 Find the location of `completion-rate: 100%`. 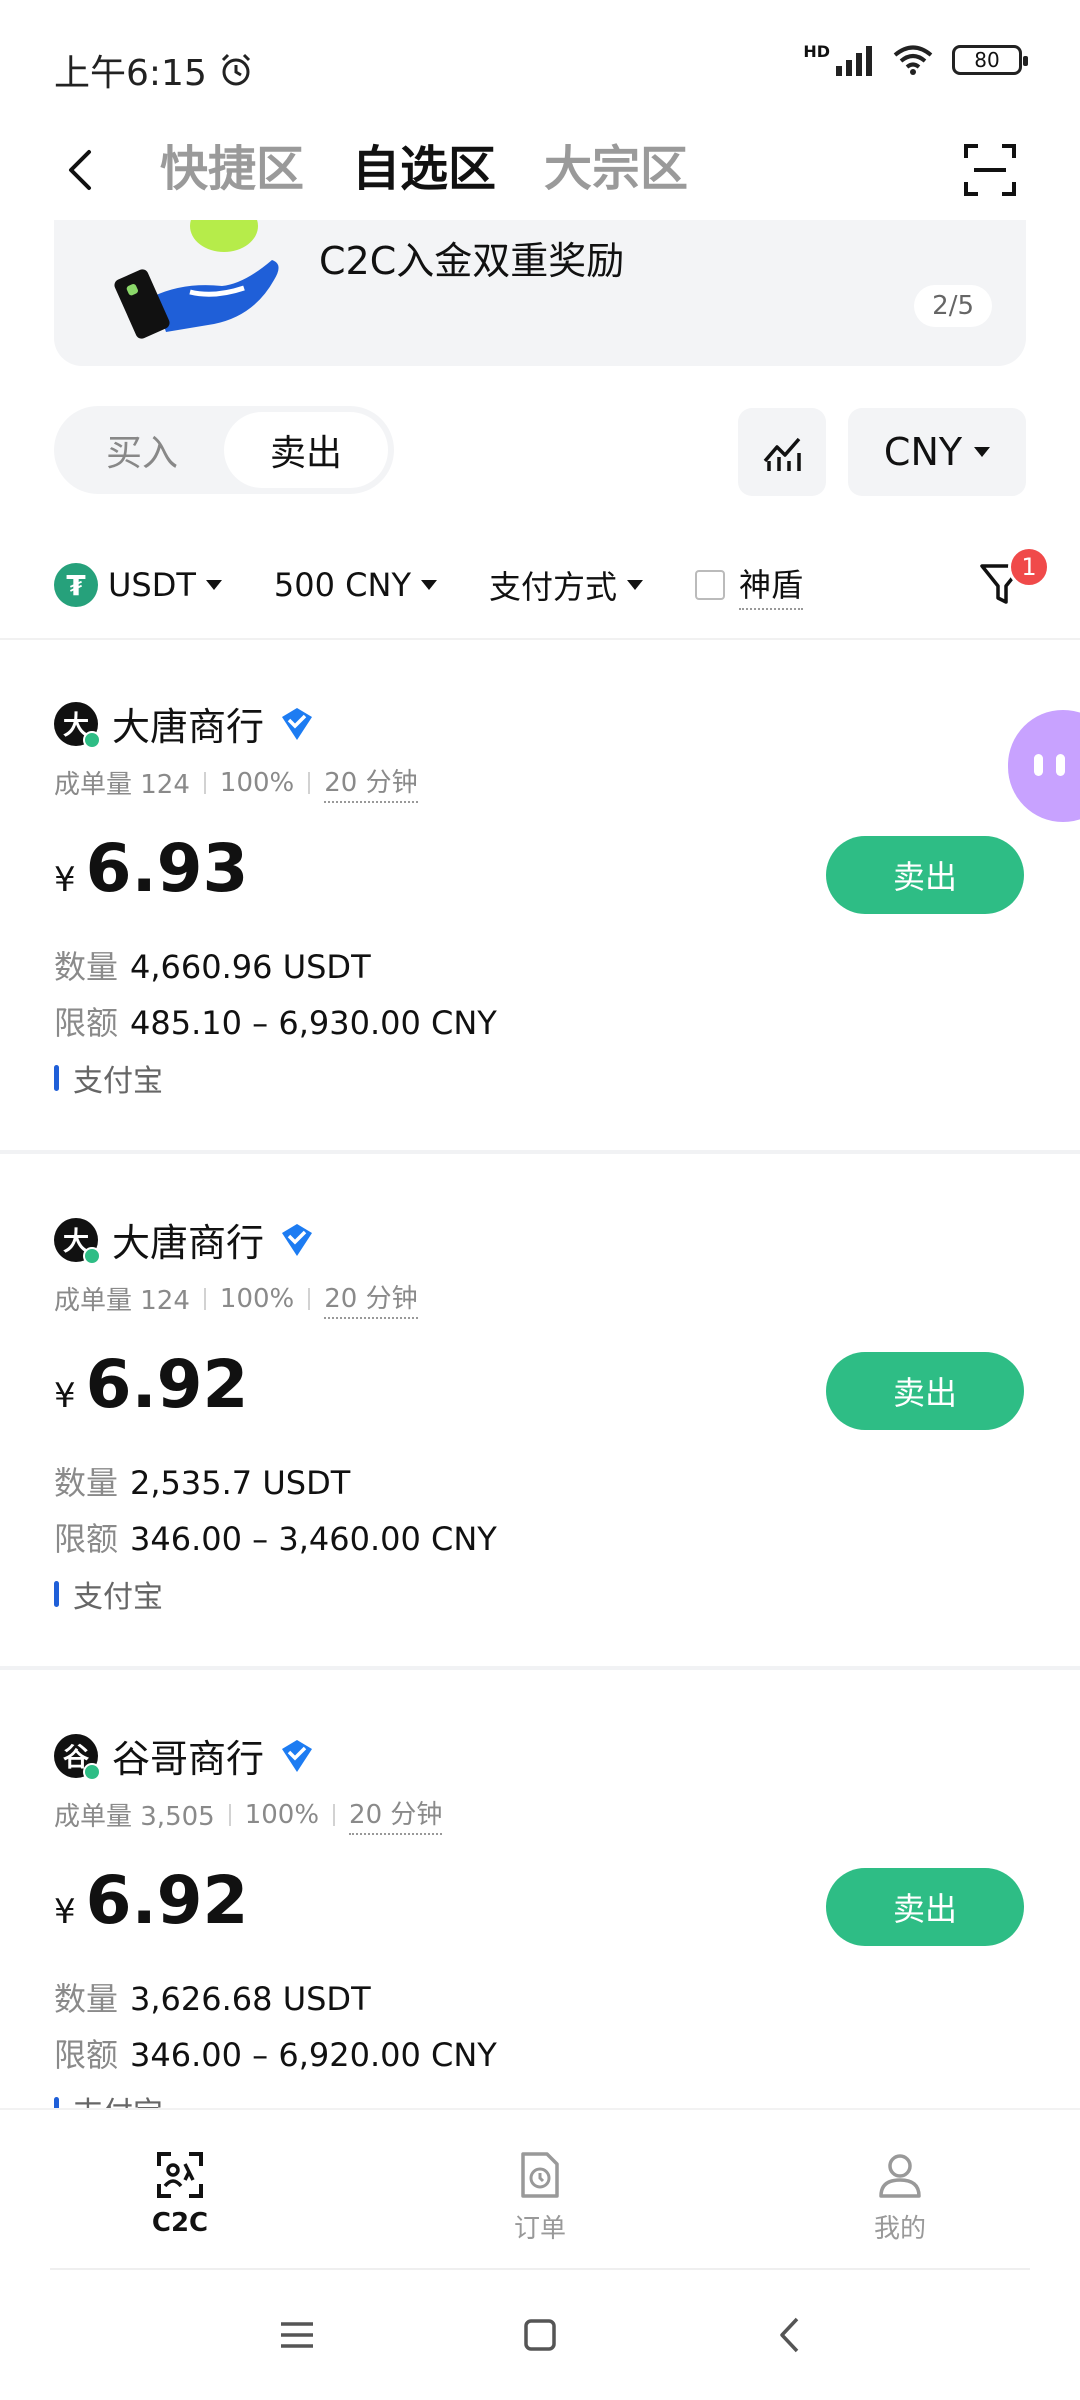

completion-rate: 100% is located at coordinates (257, 1298).